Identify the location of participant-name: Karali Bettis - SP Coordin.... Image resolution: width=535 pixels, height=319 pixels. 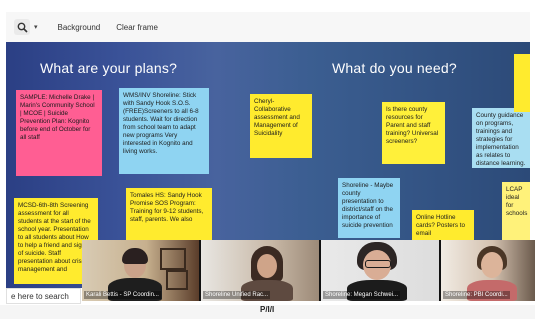
(122, 295).